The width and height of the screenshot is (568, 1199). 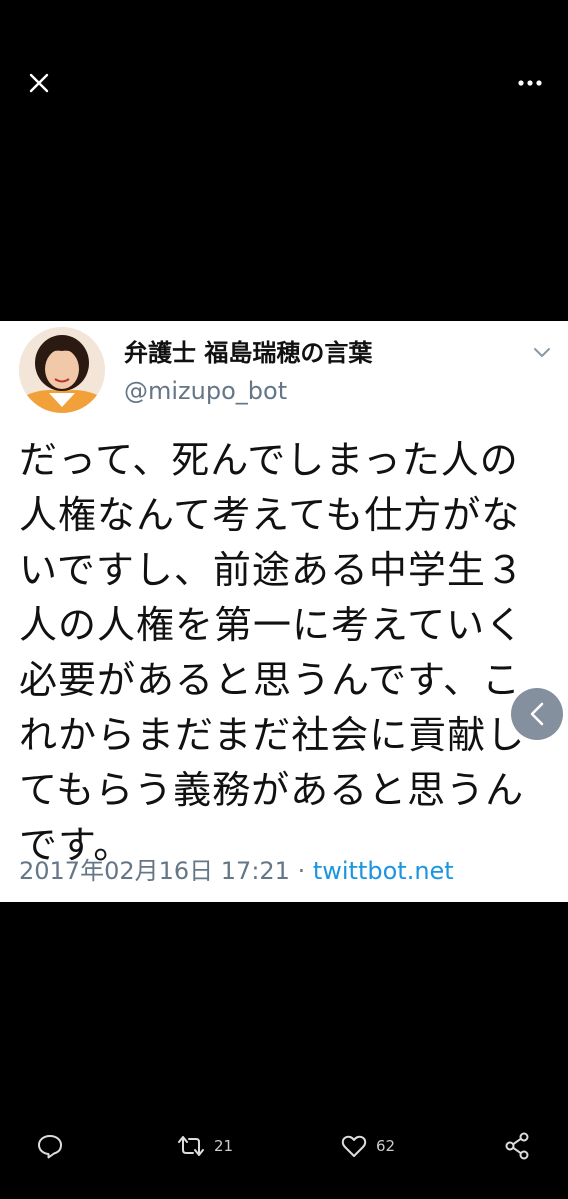 I want to click on close-icon, so click(x=39, y=83).